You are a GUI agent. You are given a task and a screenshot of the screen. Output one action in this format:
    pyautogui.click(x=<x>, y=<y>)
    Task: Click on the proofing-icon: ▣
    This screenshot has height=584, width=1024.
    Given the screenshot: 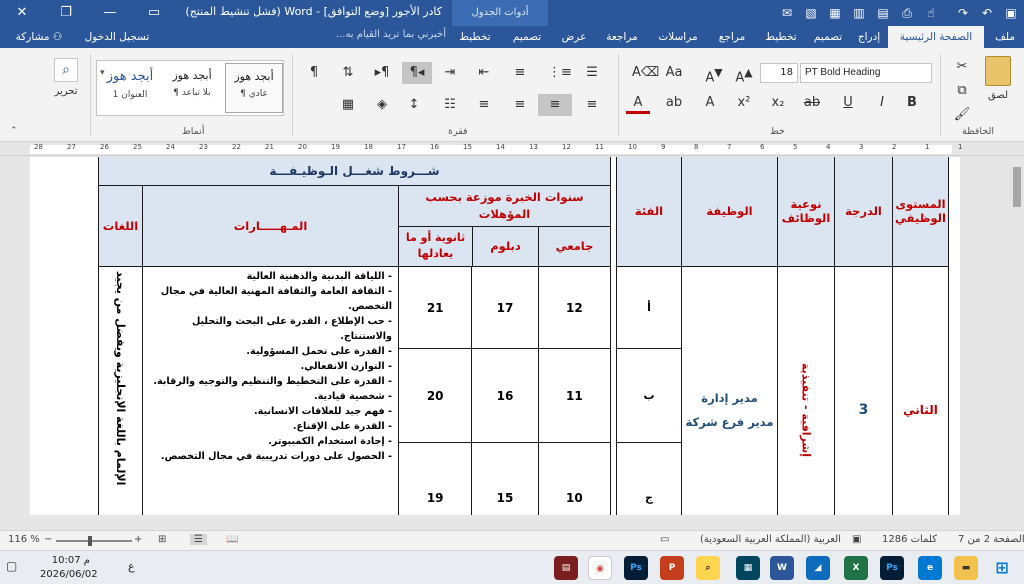 What is the action you would take?
    pyautogui.click(x=856, y=539)
    